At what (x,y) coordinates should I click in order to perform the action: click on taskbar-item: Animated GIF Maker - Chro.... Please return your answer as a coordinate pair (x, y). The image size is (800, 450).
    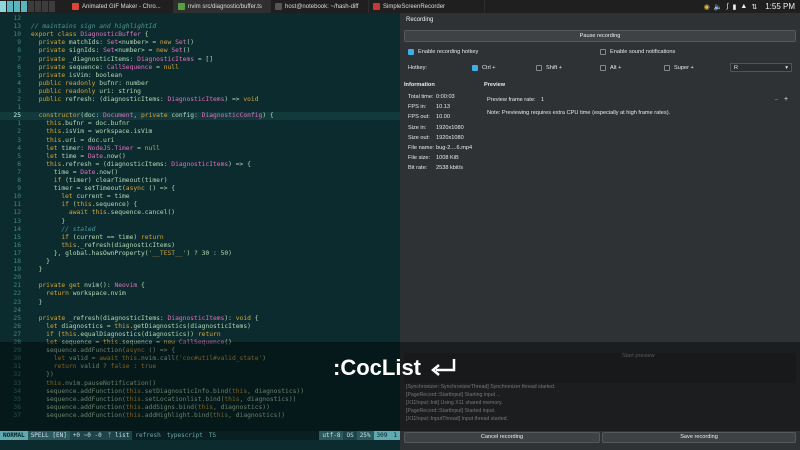
    Looking at the image, I should click on (121, 6).